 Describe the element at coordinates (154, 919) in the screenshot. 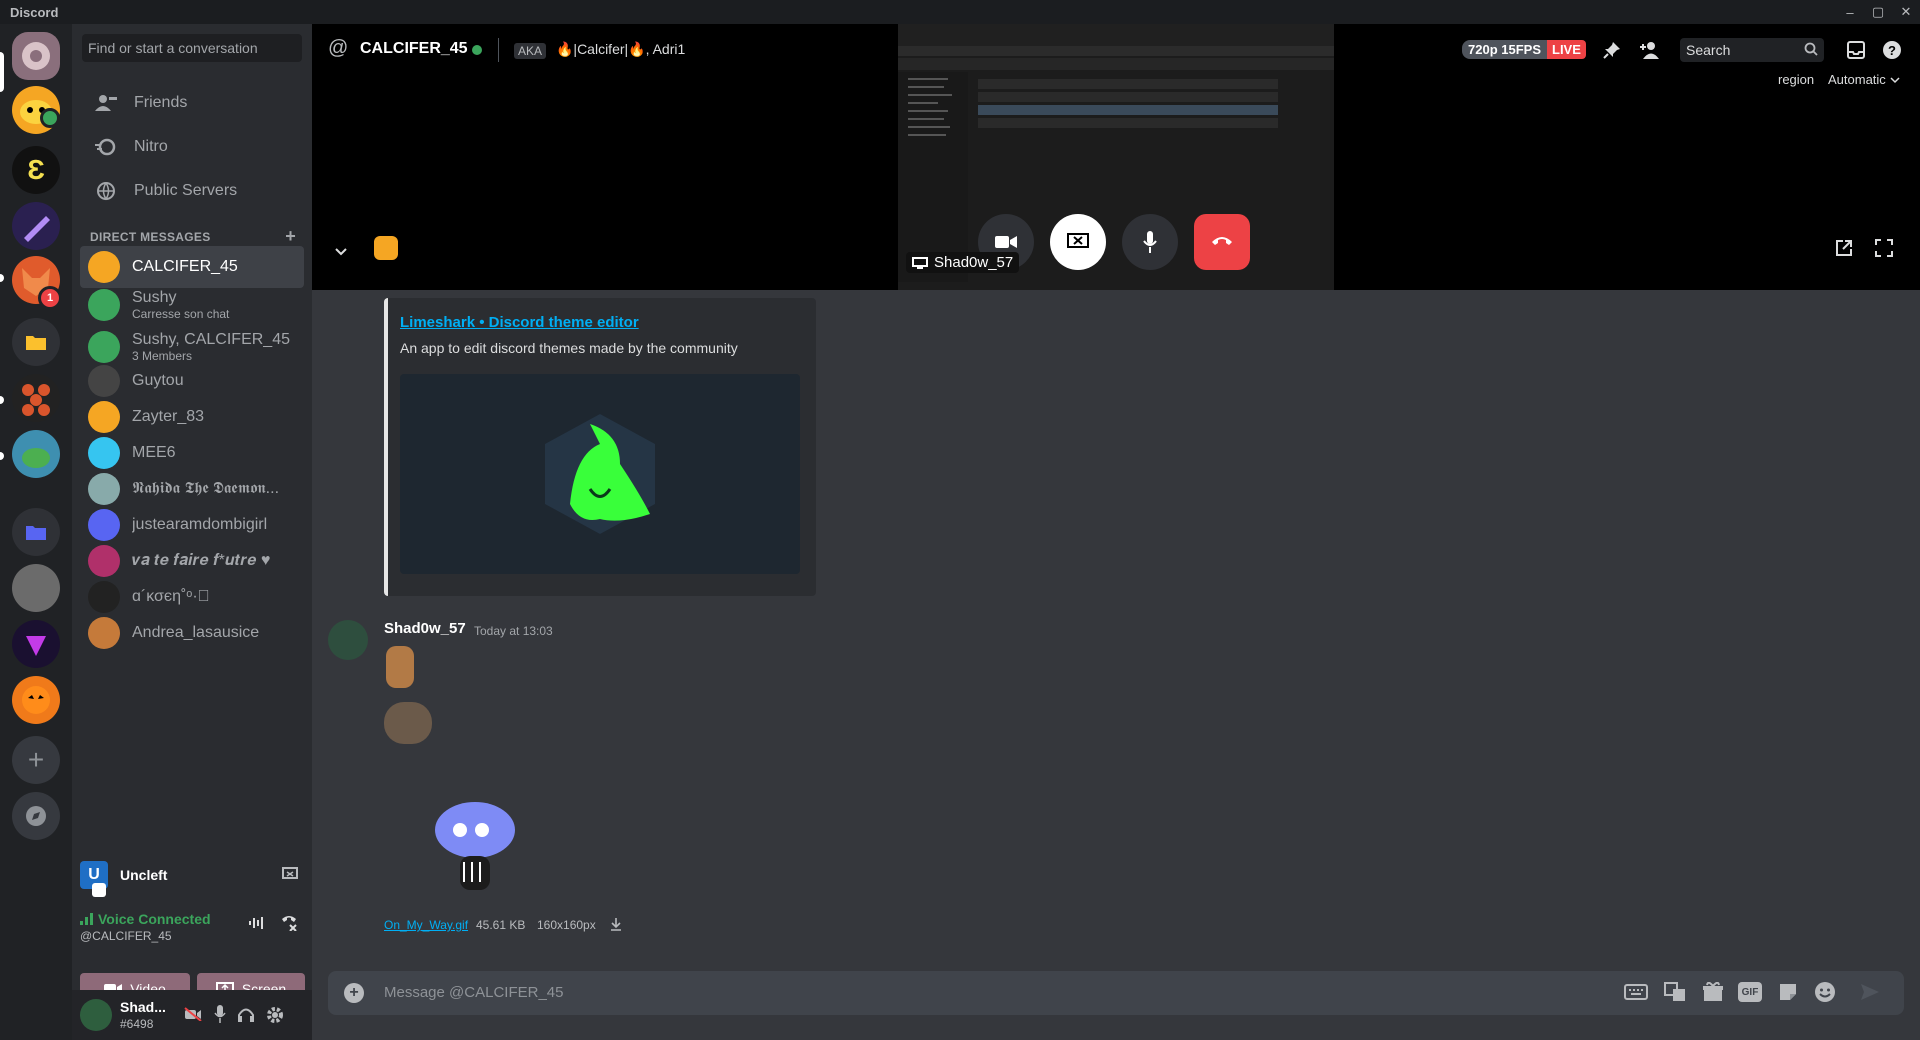

I see `voice-status-label: Voice Connected` at that location.